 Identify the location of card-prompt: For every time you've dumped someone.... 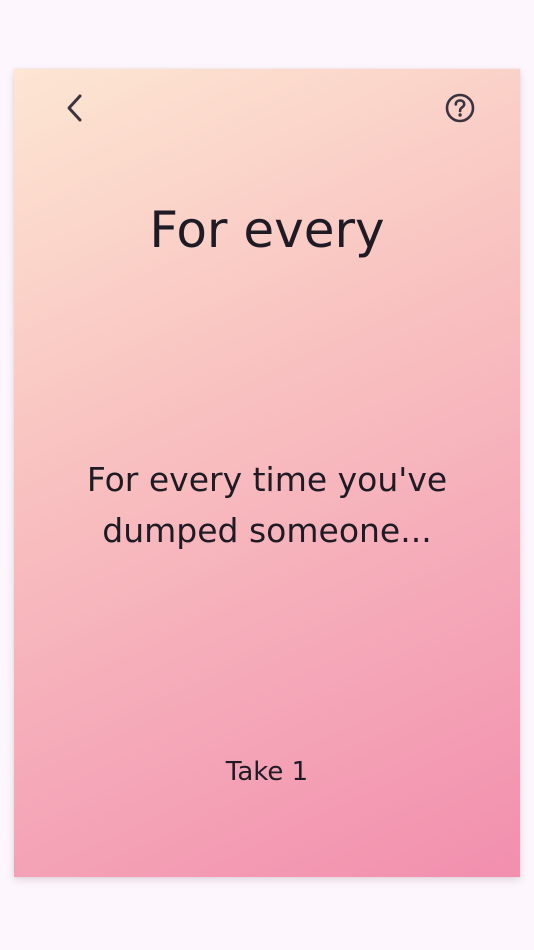
(267, 505).